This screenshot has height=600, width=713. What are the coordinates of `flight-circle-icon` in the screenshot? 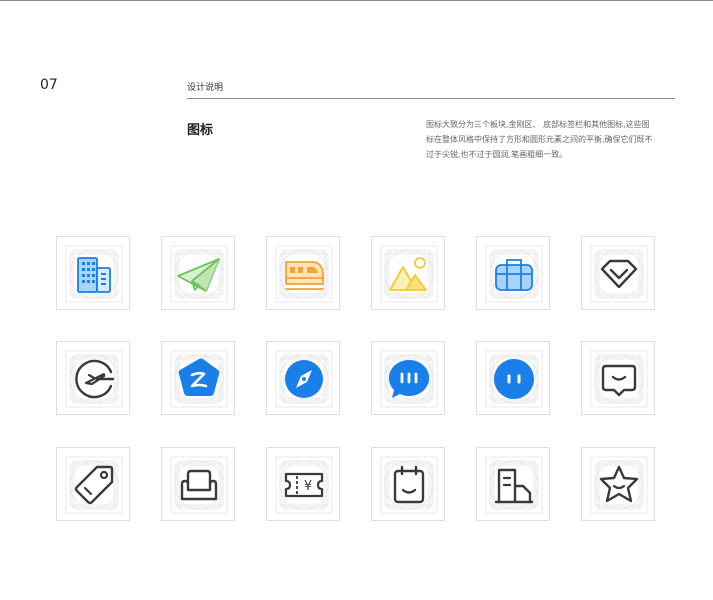 It's located at (94, 379).